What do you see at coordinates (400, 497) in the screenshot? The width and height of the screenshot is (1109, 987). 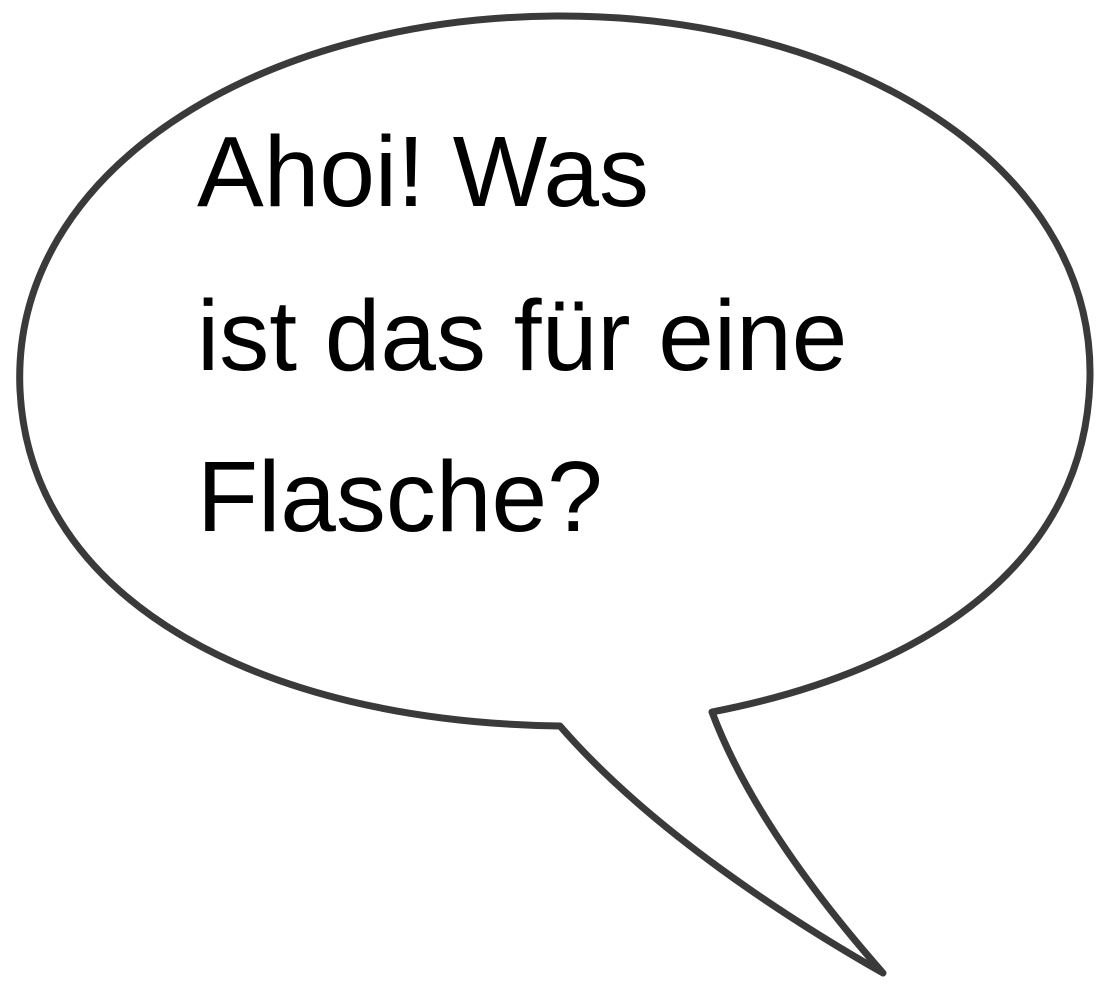 I see `speech-text-line-3: Flasche?` at bounding box center [400, 497].